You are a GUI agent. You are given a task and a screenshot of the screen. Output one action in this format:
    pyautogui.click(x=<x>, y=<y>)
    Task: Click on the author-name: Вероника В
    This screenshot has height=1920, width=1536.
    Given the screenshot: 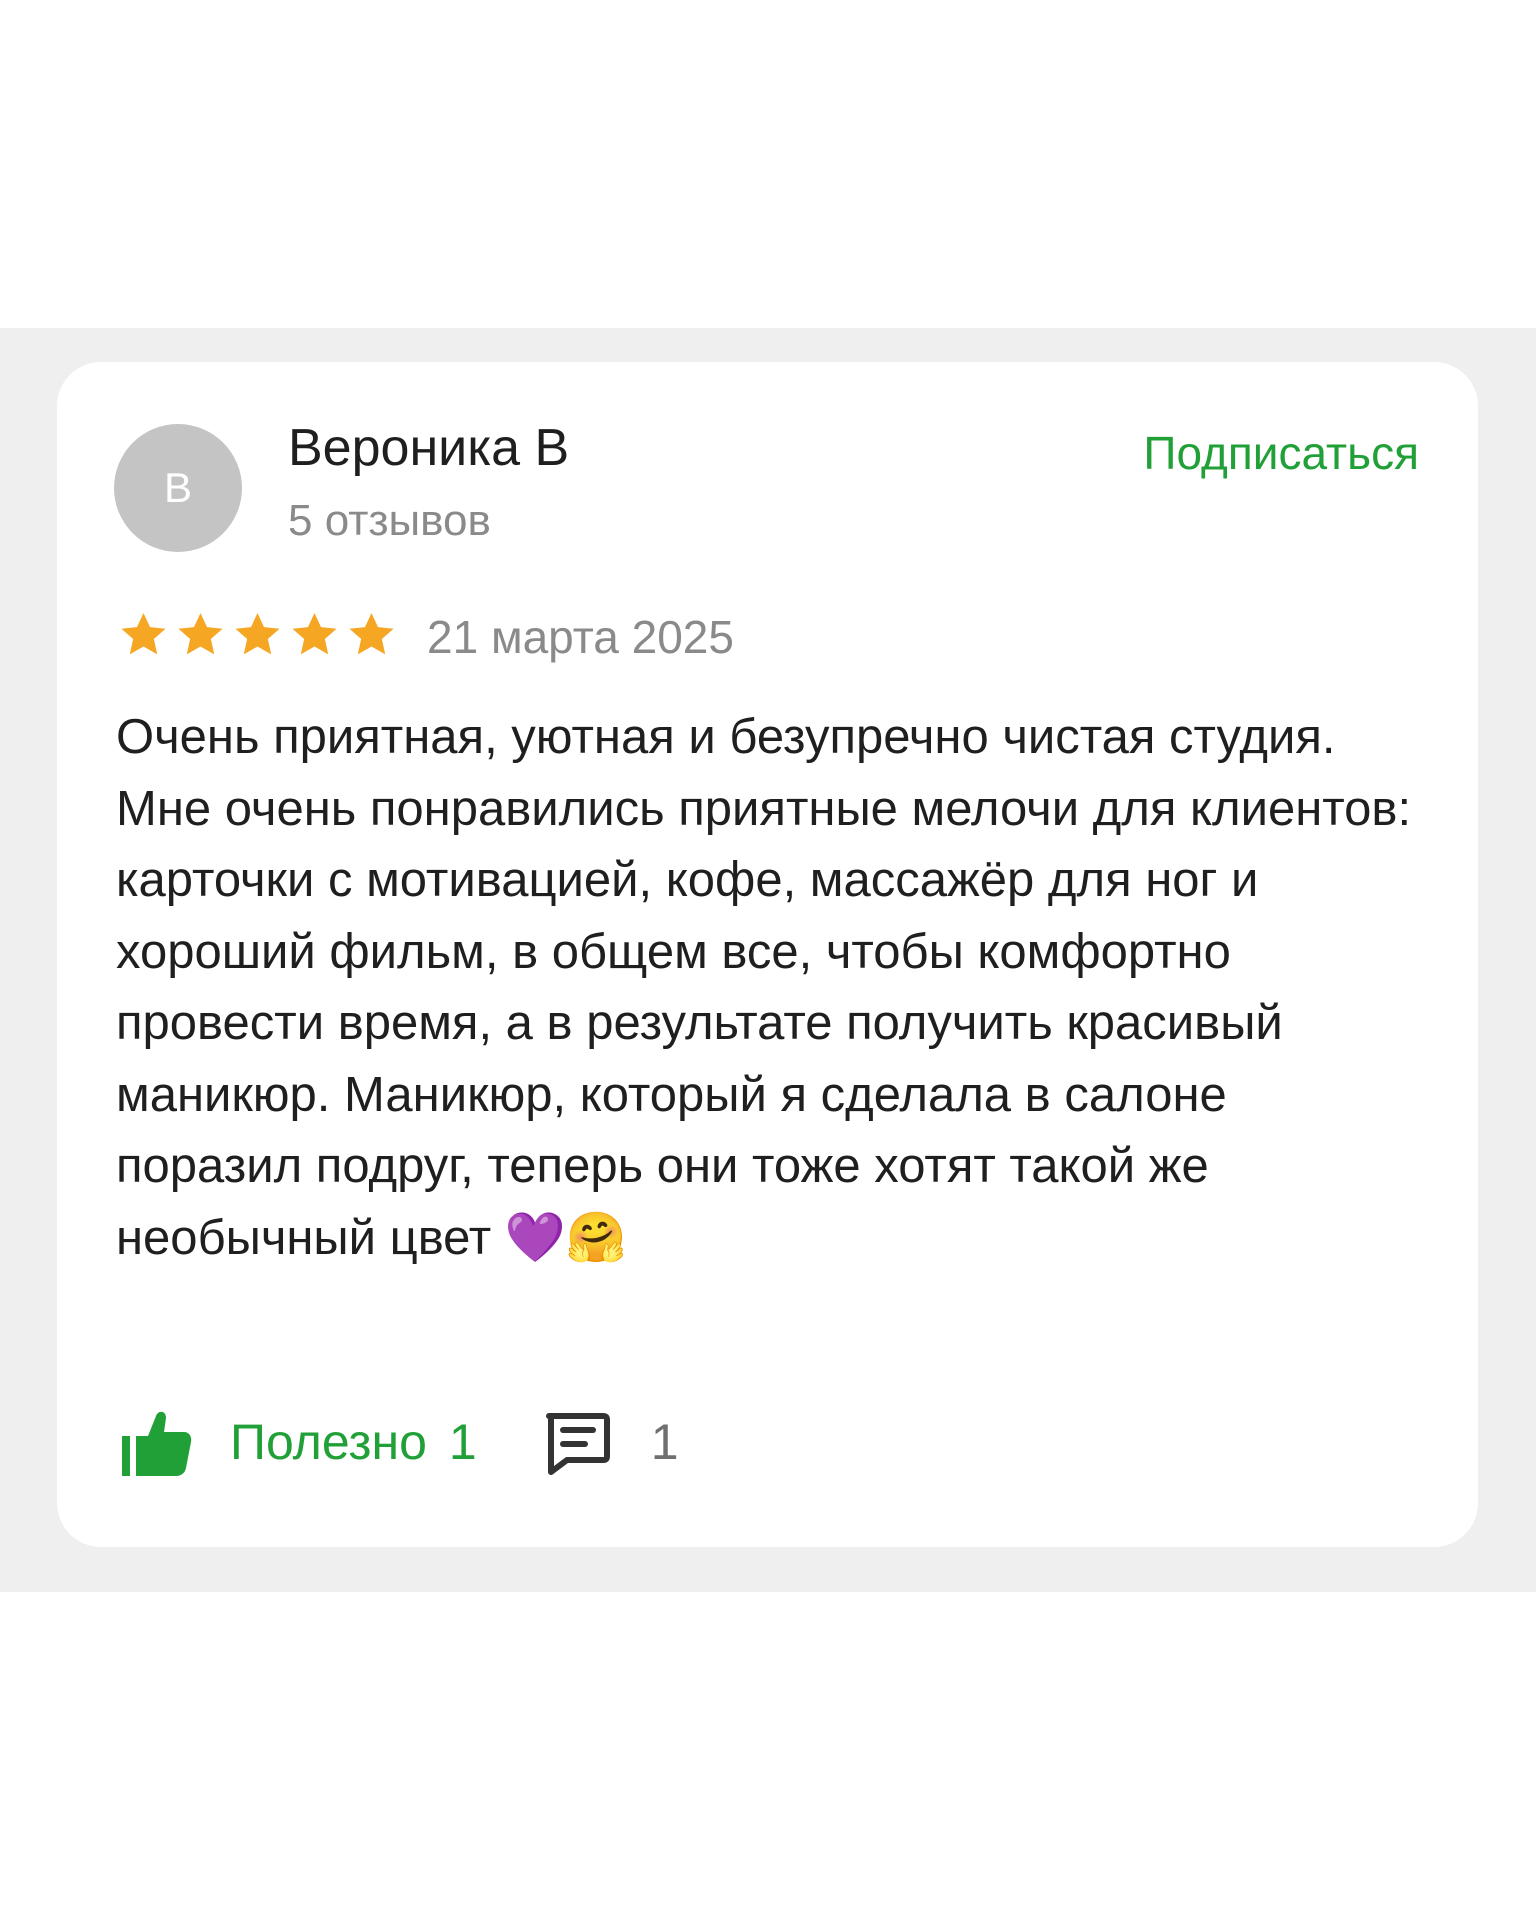 What is the action you would take?
    pyautogui.click(x=428, y=448)
    